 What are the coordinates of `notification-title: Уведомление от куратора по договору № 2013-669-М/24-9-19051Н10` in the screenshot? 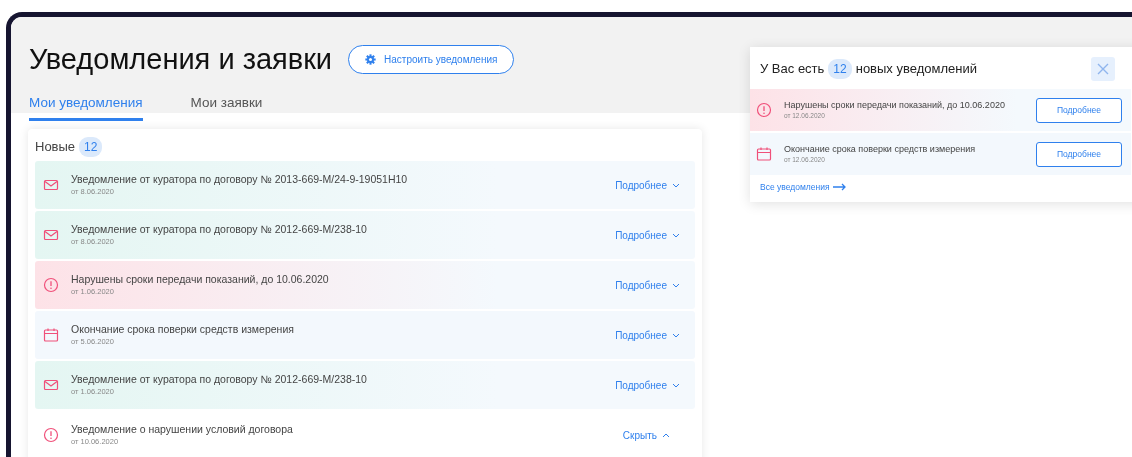 It's located at (240, 179).